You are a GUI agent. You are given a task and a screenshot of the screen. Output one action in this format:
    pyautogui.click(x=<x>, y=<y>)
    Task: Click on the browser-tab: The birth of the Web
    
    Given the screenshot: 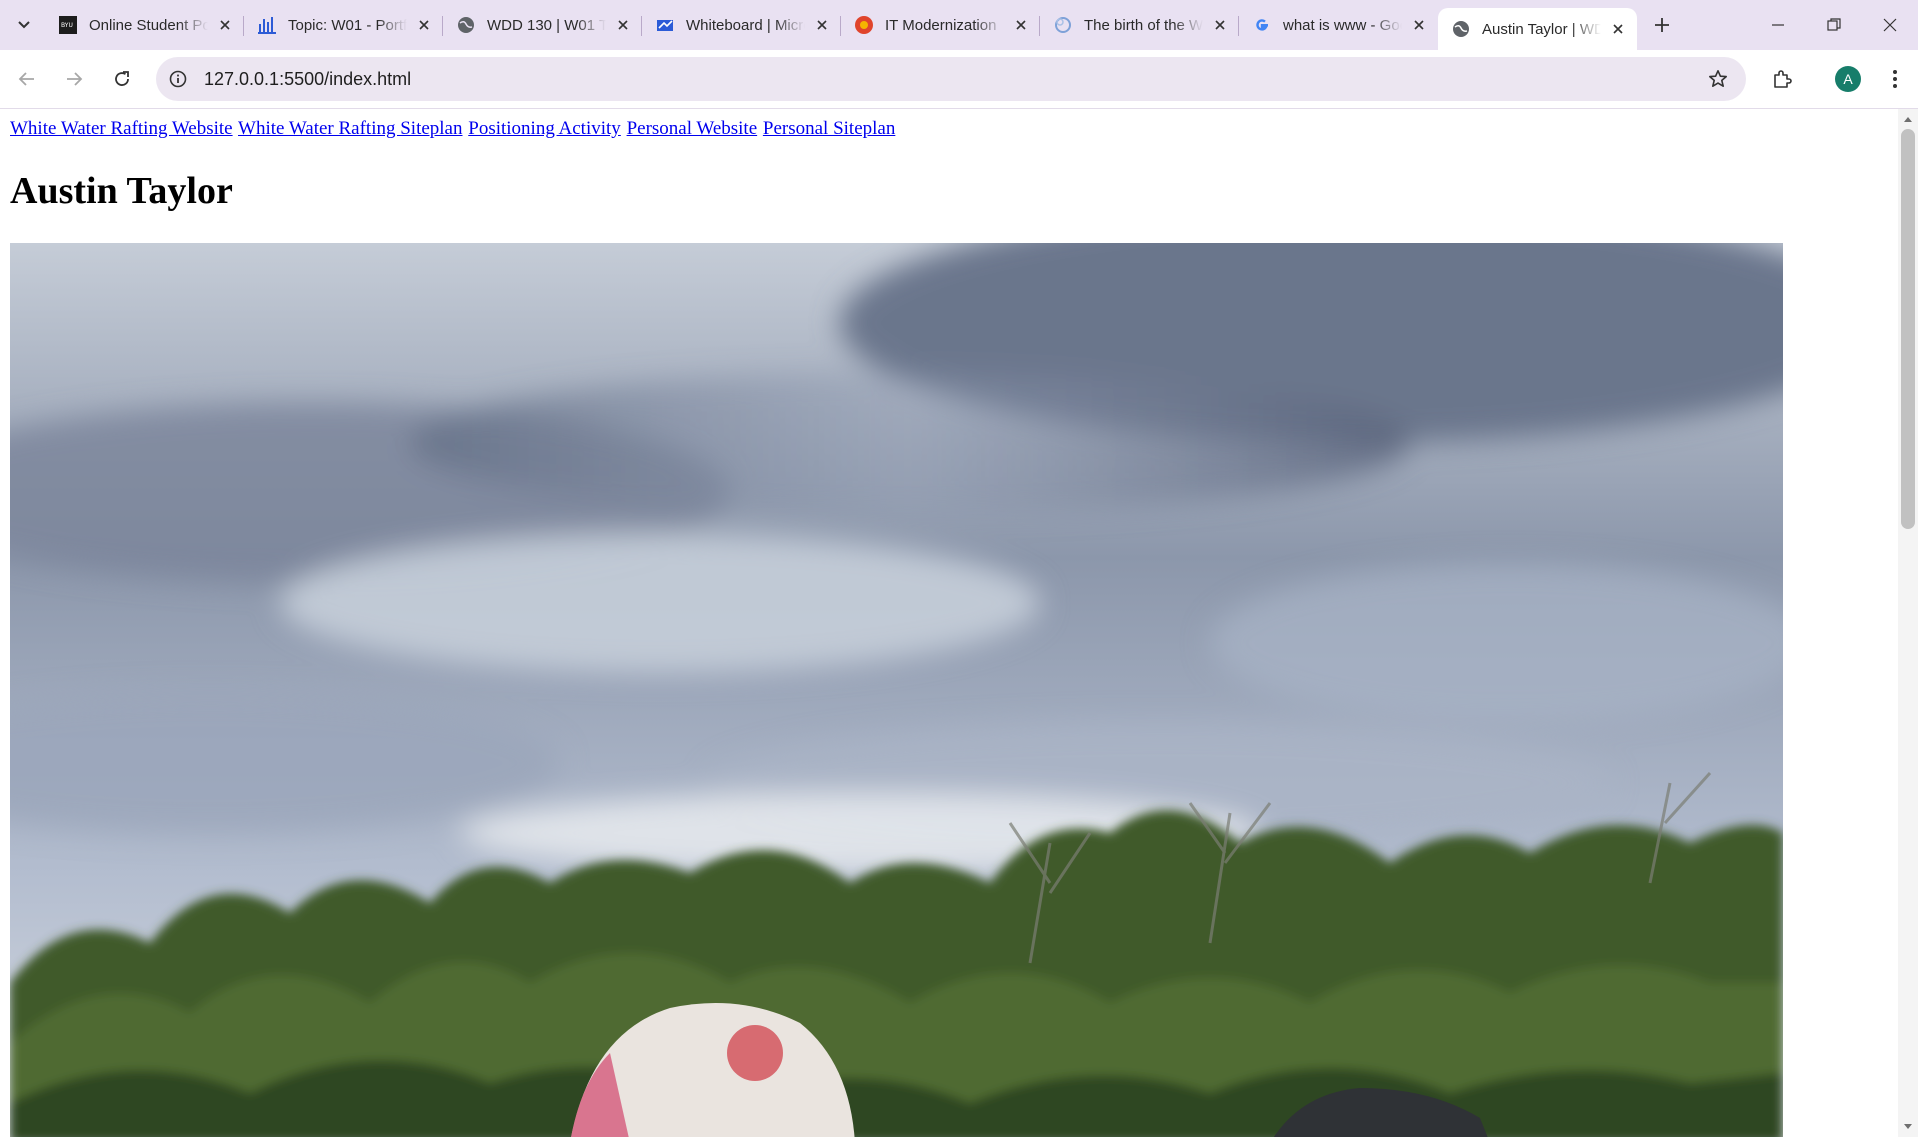 What is the action you would take?
    pyautogui.click(x=1139, y=25)
    